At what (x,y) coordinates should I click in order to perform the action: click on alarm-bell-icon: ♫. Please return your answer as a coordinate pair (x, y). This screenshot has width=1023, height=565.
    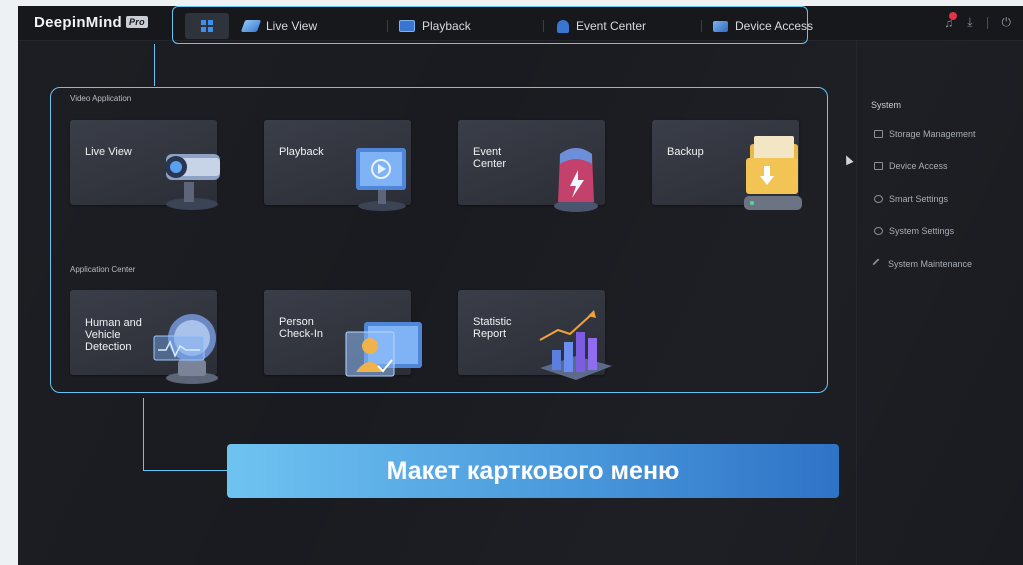
    Looking at the image, I should click on (951, 20).